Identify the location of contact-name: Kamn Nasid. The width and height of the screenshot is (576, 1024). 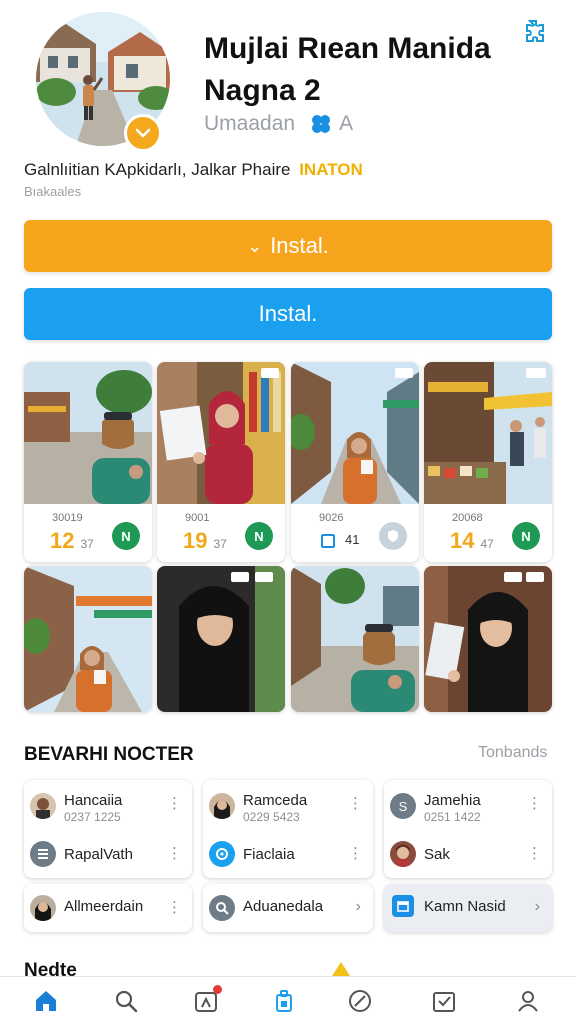
(465, 906).